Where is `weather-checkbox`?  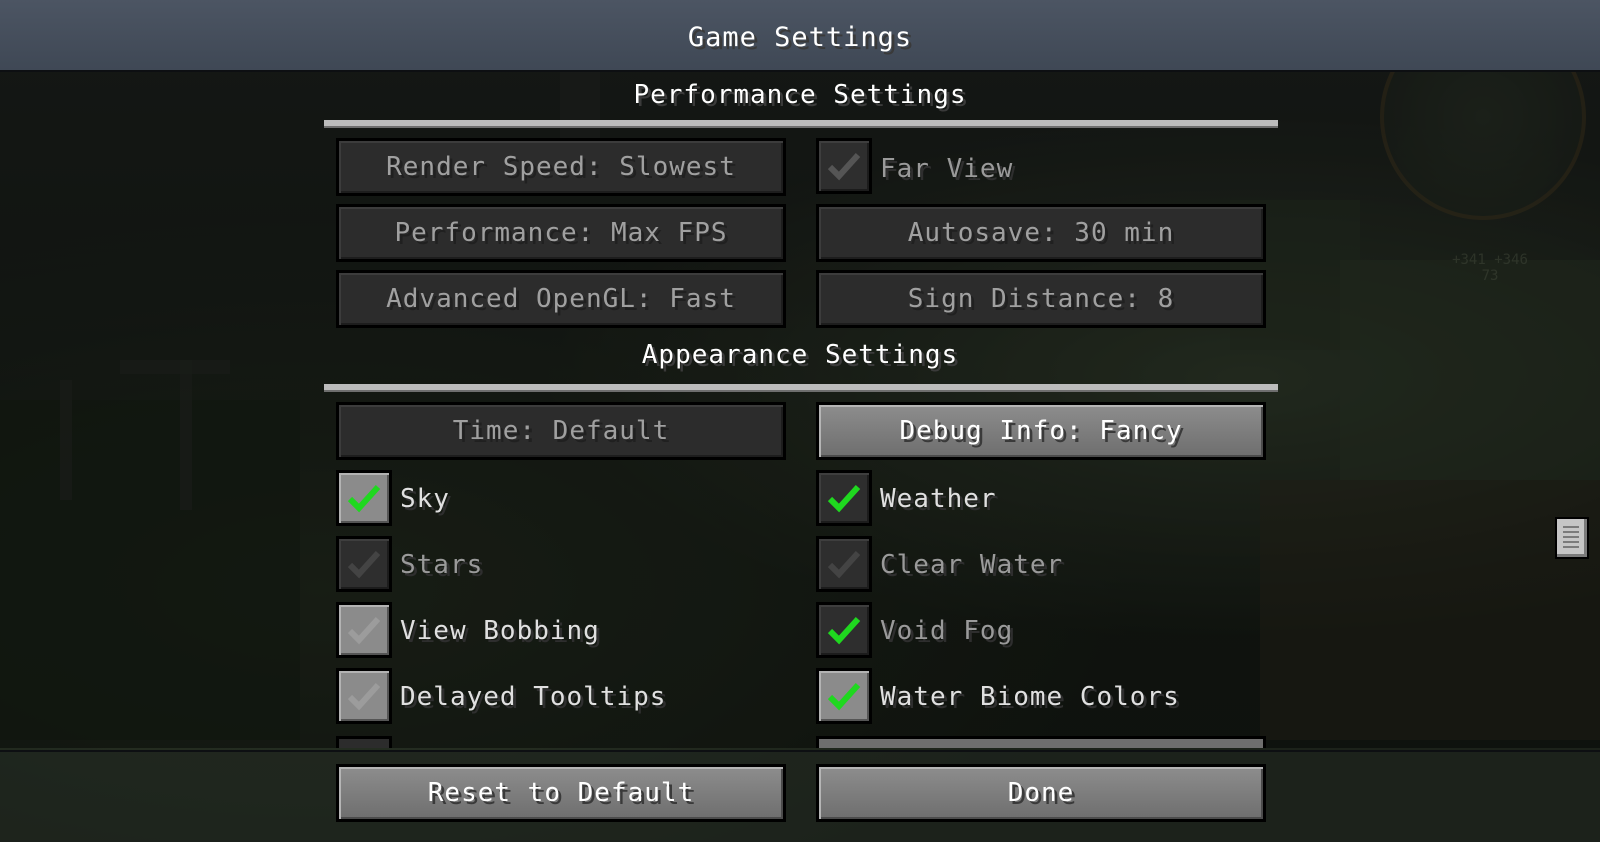
weather-checkbox is located at coordinates (844, 498).